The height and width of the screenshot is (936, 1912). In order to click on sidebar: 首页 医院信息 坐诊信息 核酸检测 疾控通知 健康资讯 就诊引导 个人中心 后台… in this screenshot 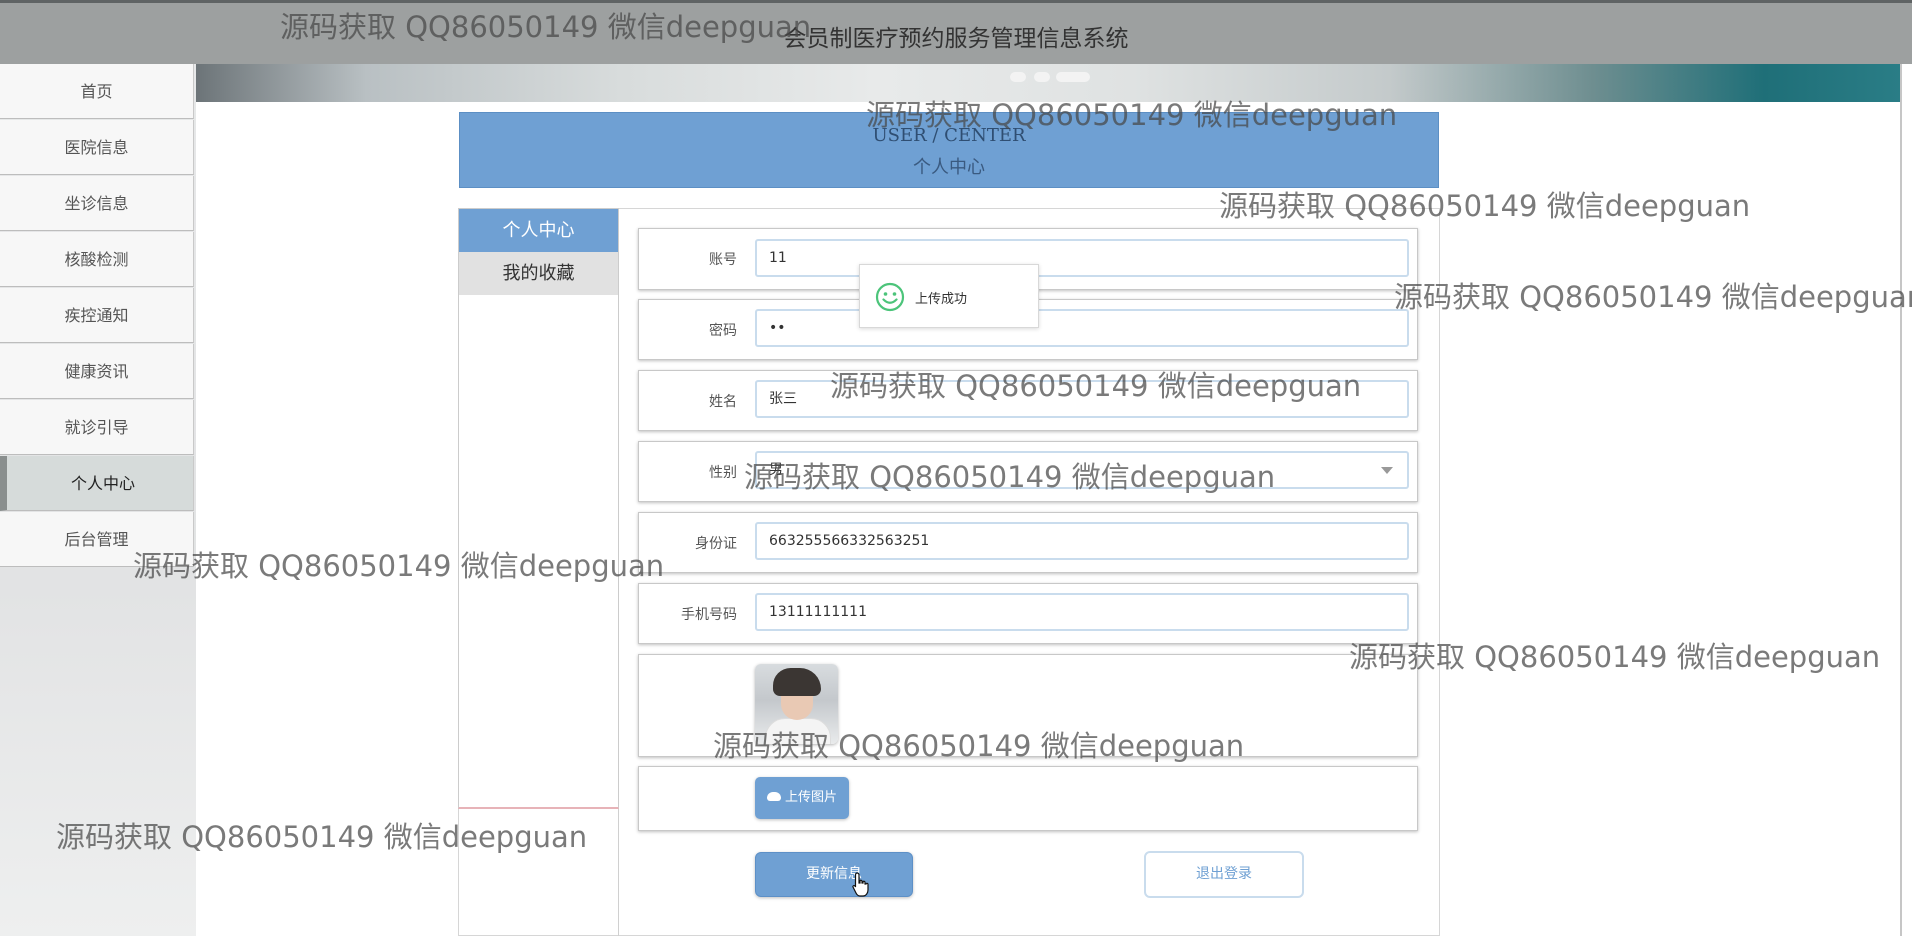, I will do `click(98, 500)`.